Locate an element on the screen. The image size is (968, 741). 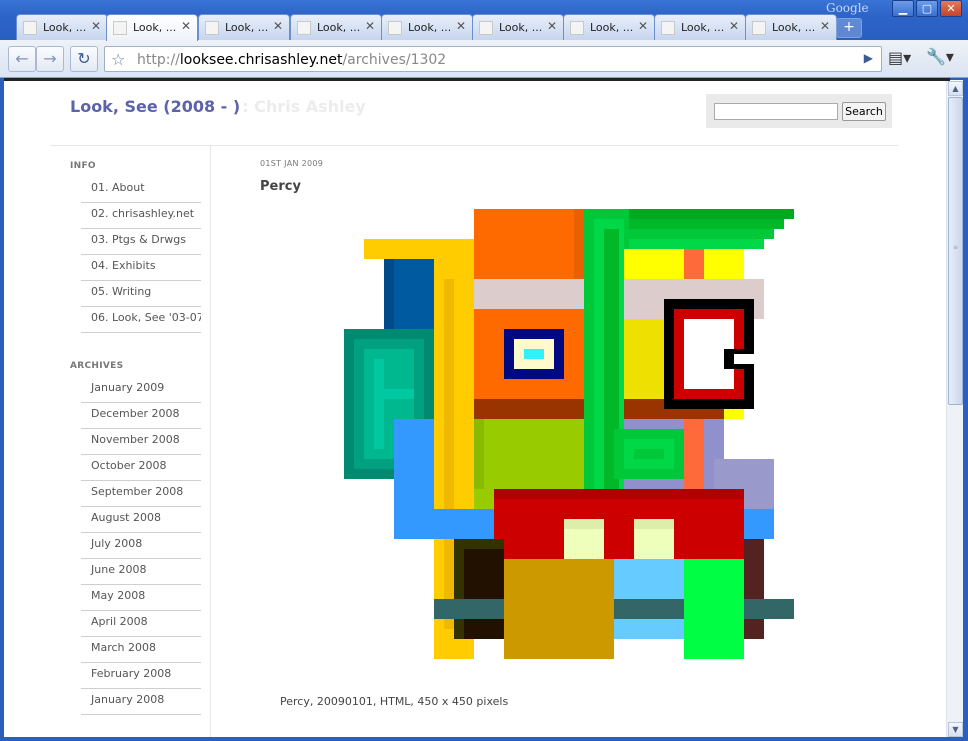
archives-heading: ARCHIVES is located at coordinates (97, 366).